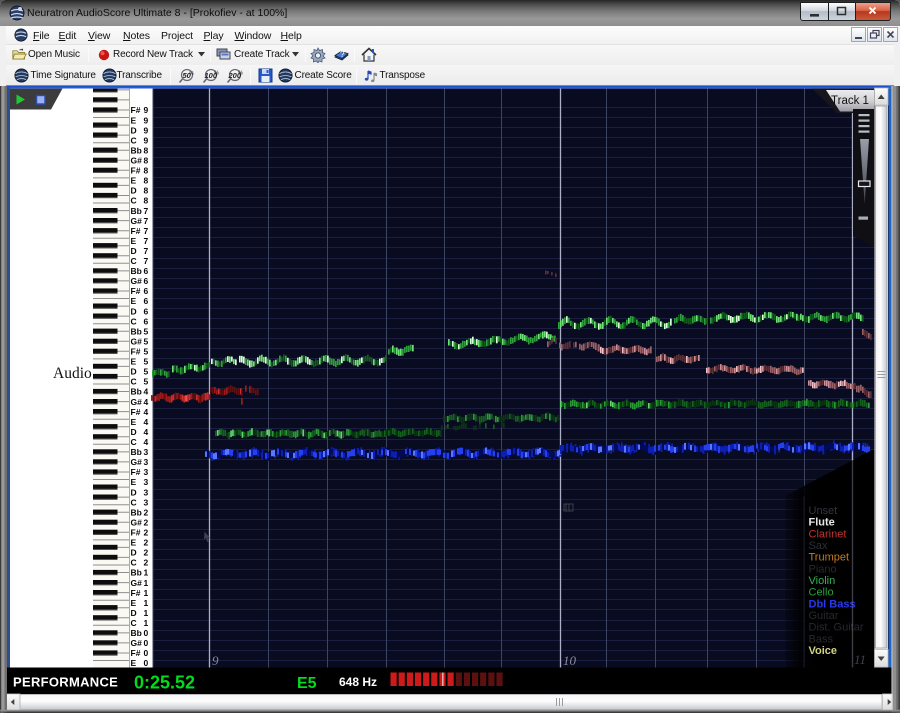 The image size is (900, 713). Describe the element at coordinates (832, 604) in the screenshot. I see `svg-text: Dbl Bass` at that location.